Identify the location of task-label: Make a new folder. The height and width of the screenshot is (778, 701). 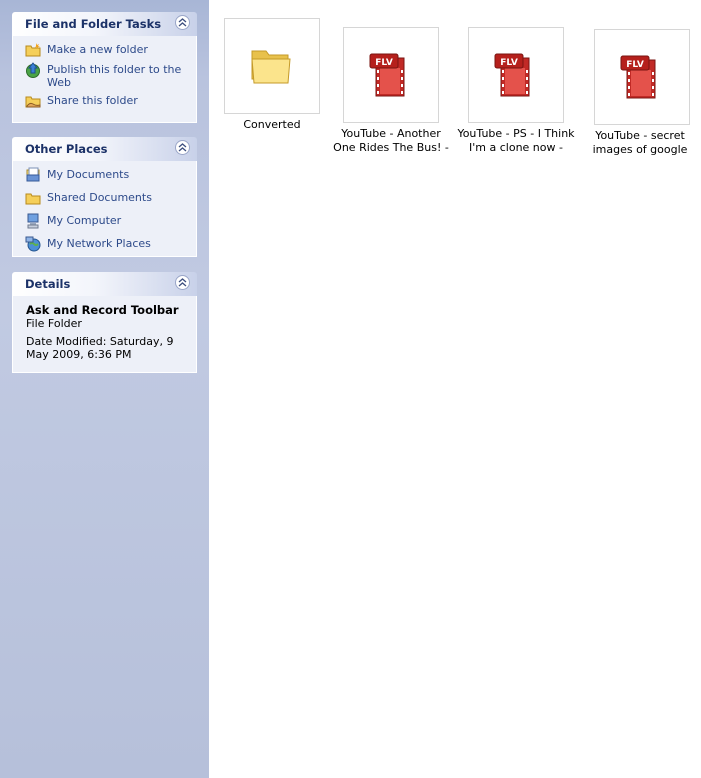
(97, 49).